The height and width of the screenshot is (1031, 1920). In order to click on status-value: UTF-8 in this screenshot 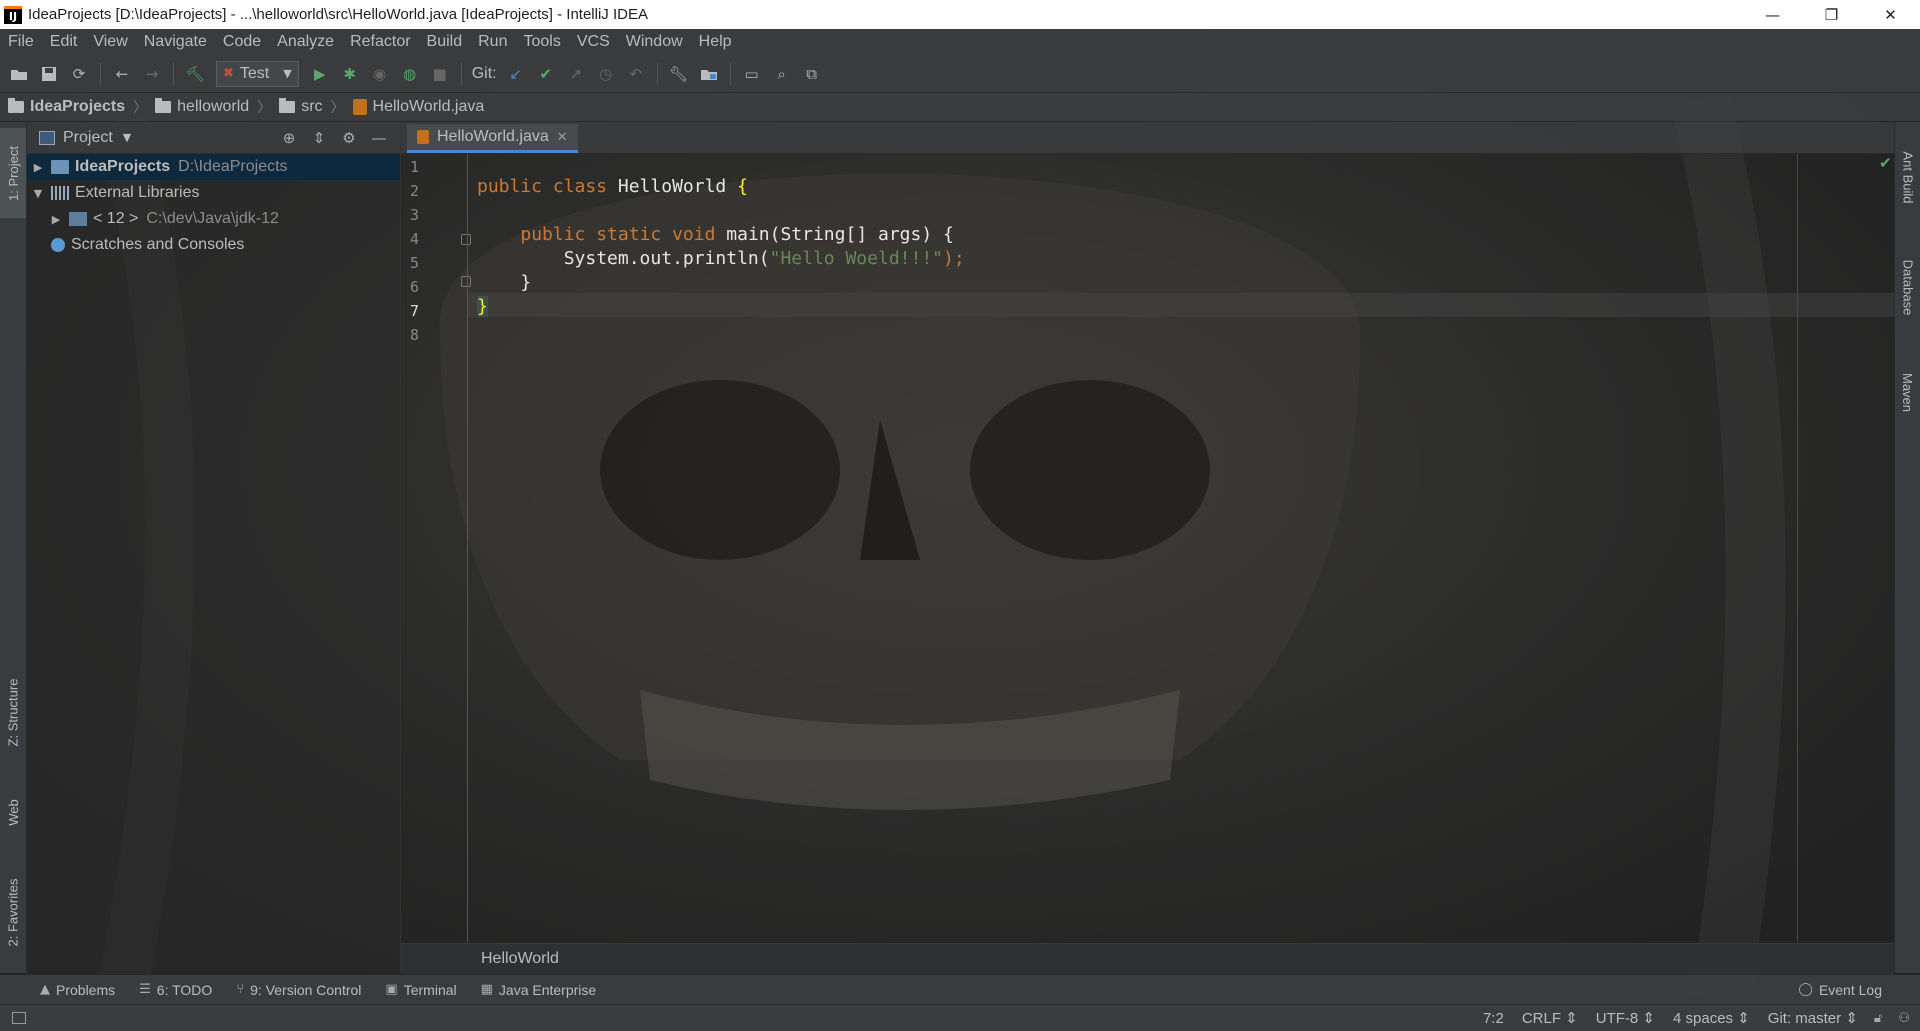, I will do `click(1617, 1018)`.